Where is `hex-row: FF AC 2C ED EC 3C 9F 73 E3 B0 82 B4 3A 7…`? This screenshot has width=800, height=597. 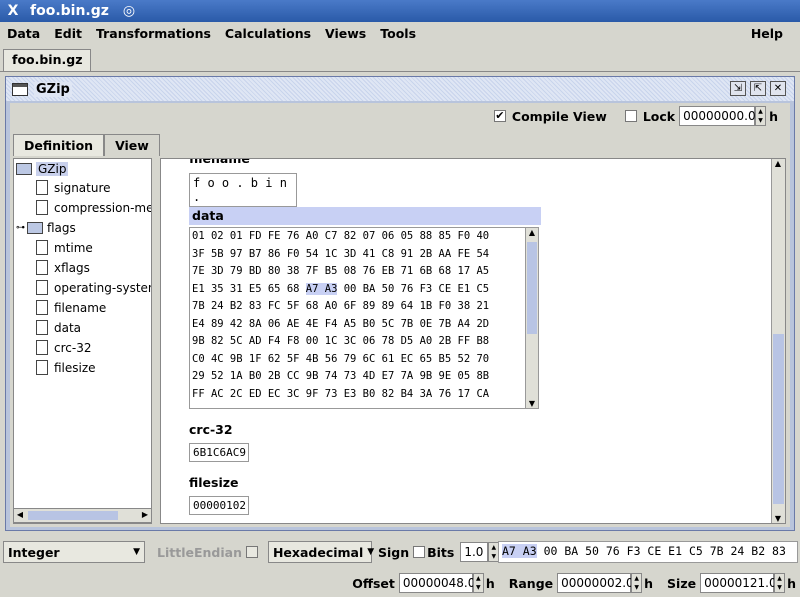
hex-row: FF AC 2C ED EC 3C 9F 73 E3 B0 82 B4 3A 7… is located at coordinates (341, 393).